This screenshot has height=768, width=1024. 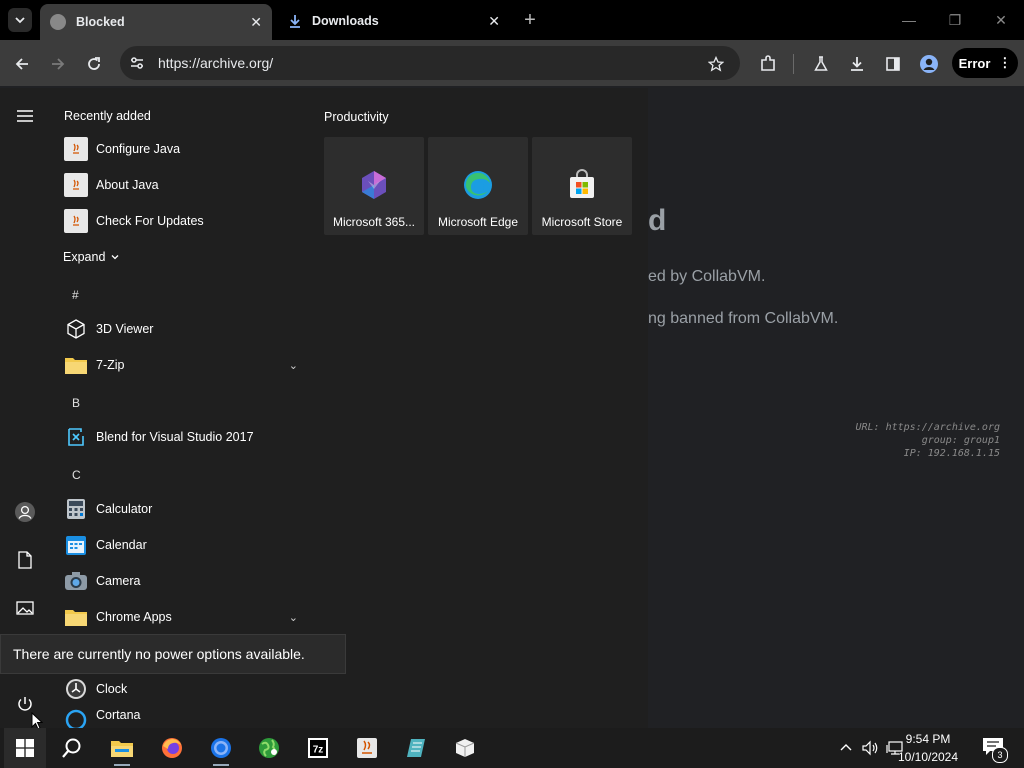 I want to click on calculator-icon, so click(x=76, y=509).